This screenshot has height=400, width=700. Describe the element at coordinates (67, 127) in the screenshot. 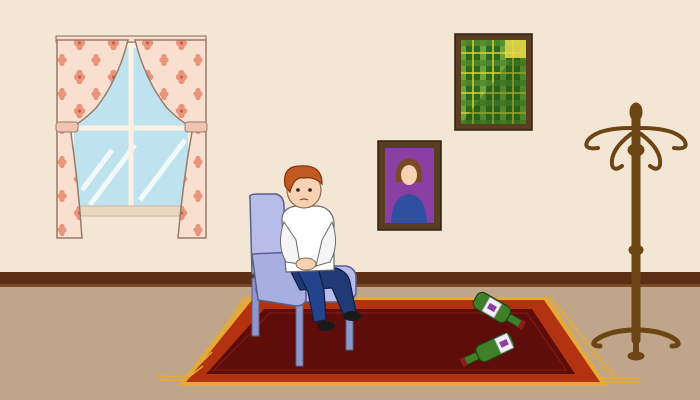

I see `left-curtain-tie` at that location.